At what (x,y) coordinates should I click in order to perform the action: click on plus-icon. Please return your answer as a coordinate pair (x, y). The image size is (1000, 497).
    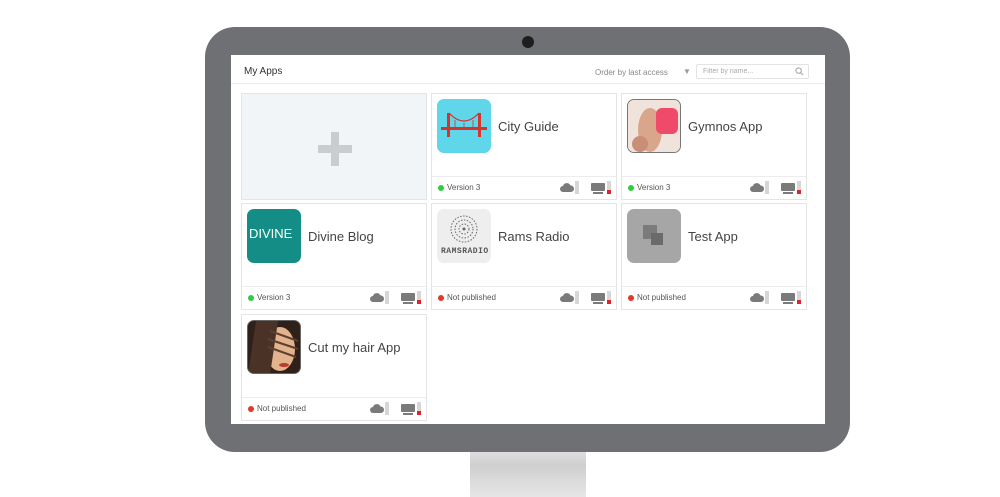
    Looking at the image, I should click on (335, 149).